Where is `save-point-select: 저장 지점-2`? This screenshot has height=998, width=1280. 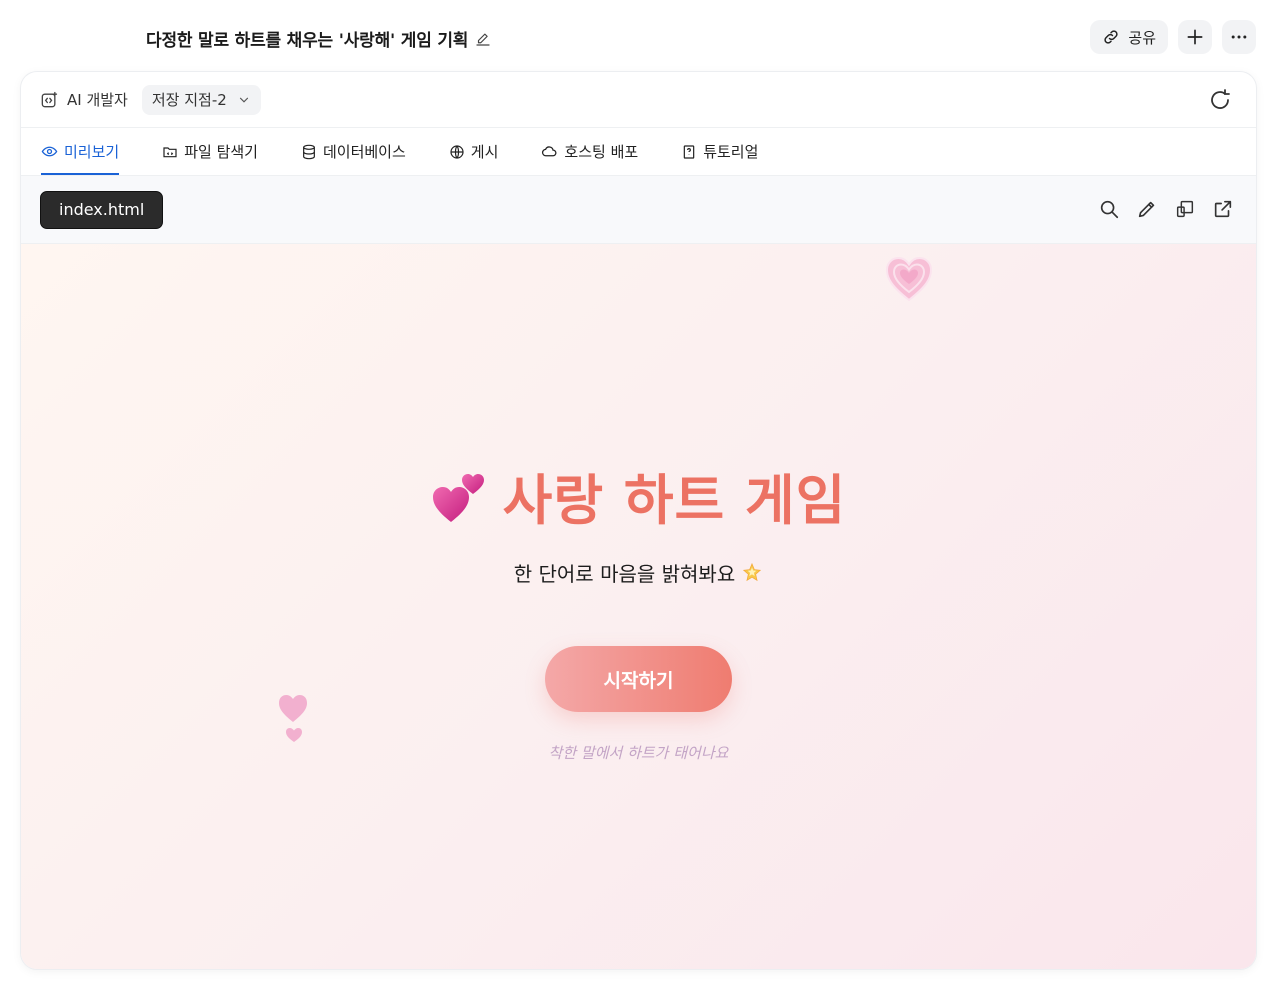
save-point-select: 저장 지점-2 is located at coordinates (201, 99).